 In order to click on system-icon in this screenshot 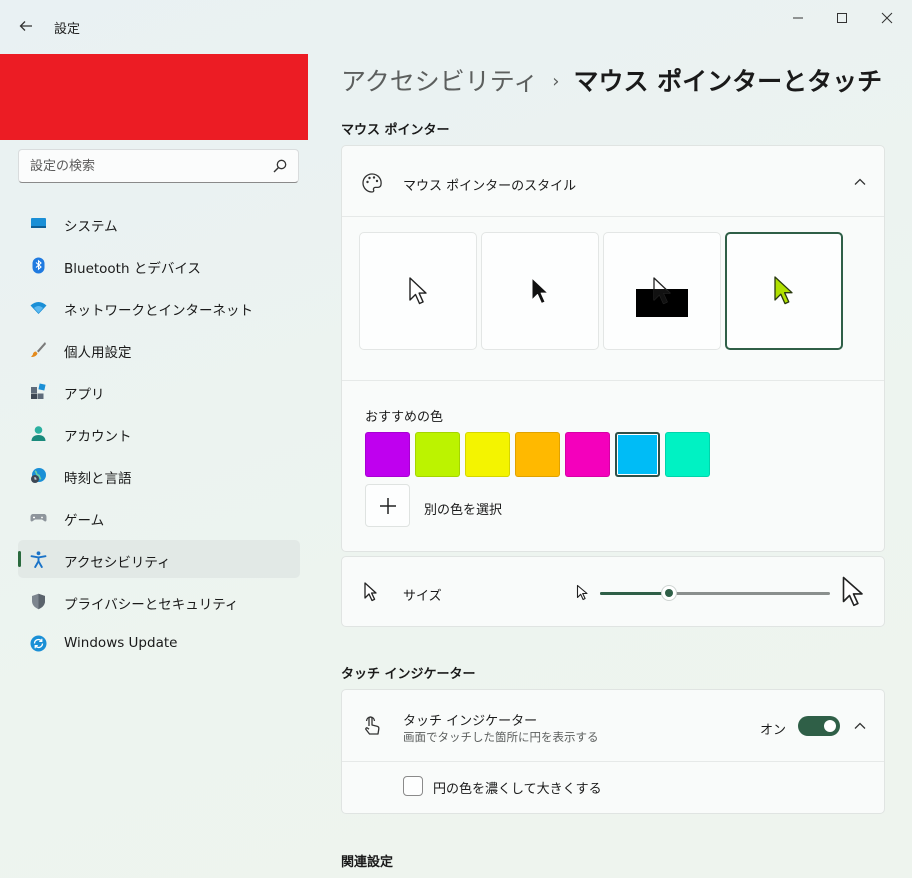, I will do `click(38, 223)`.